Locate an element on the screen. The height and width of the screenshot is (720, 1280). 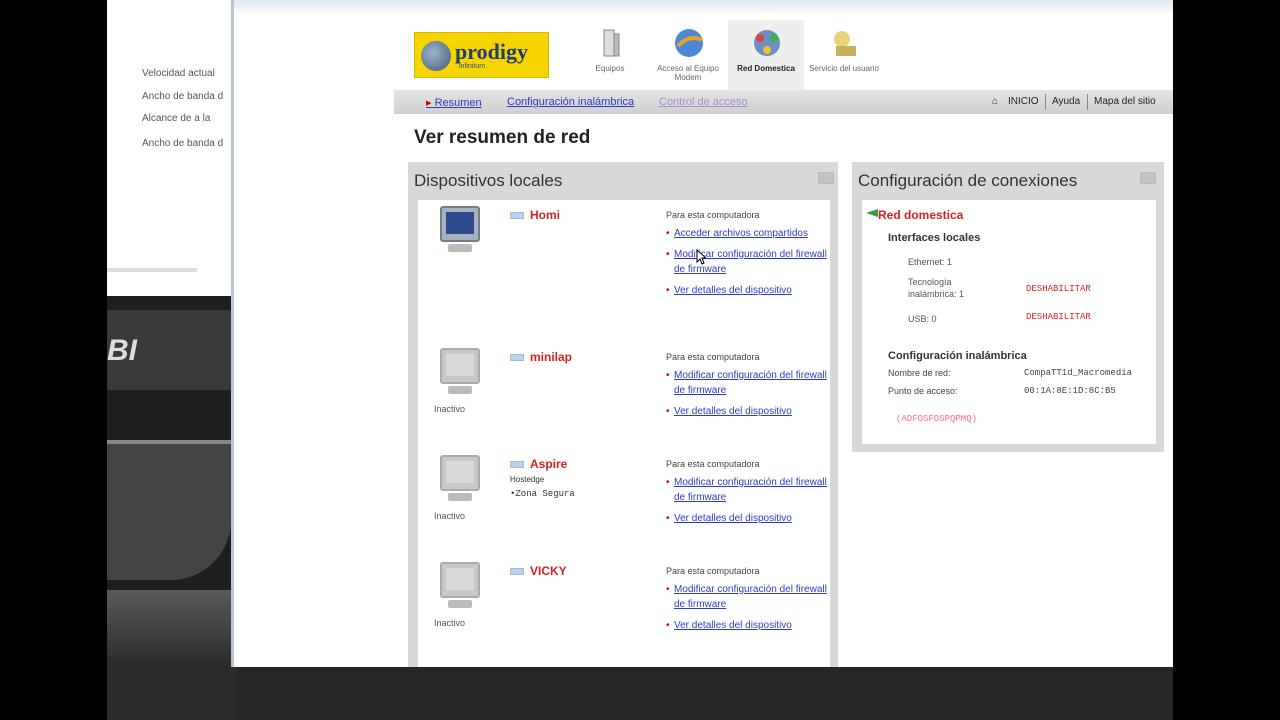
lw-line-0: Velocidad actual is located at coordinates (178, 73).